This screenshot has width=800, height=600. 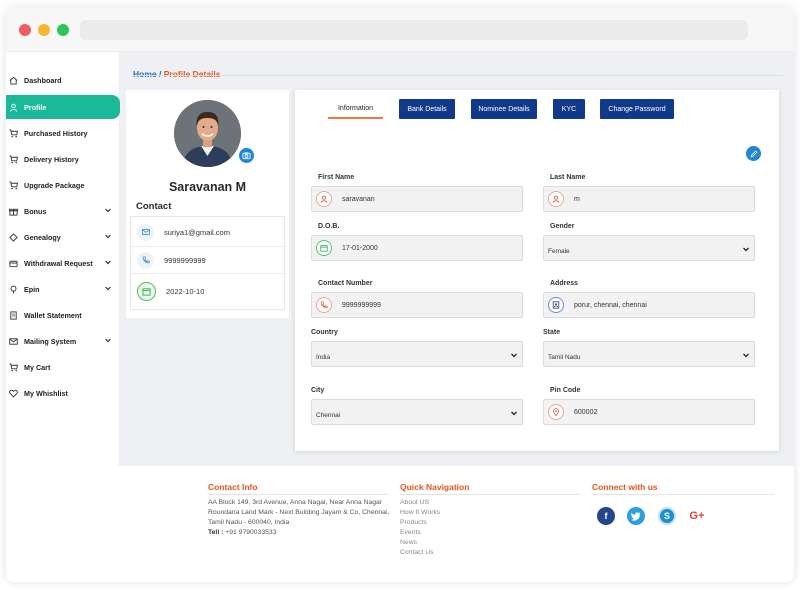 I want to click on contact-number-field: 9999999999, so click(x=417, y=305).